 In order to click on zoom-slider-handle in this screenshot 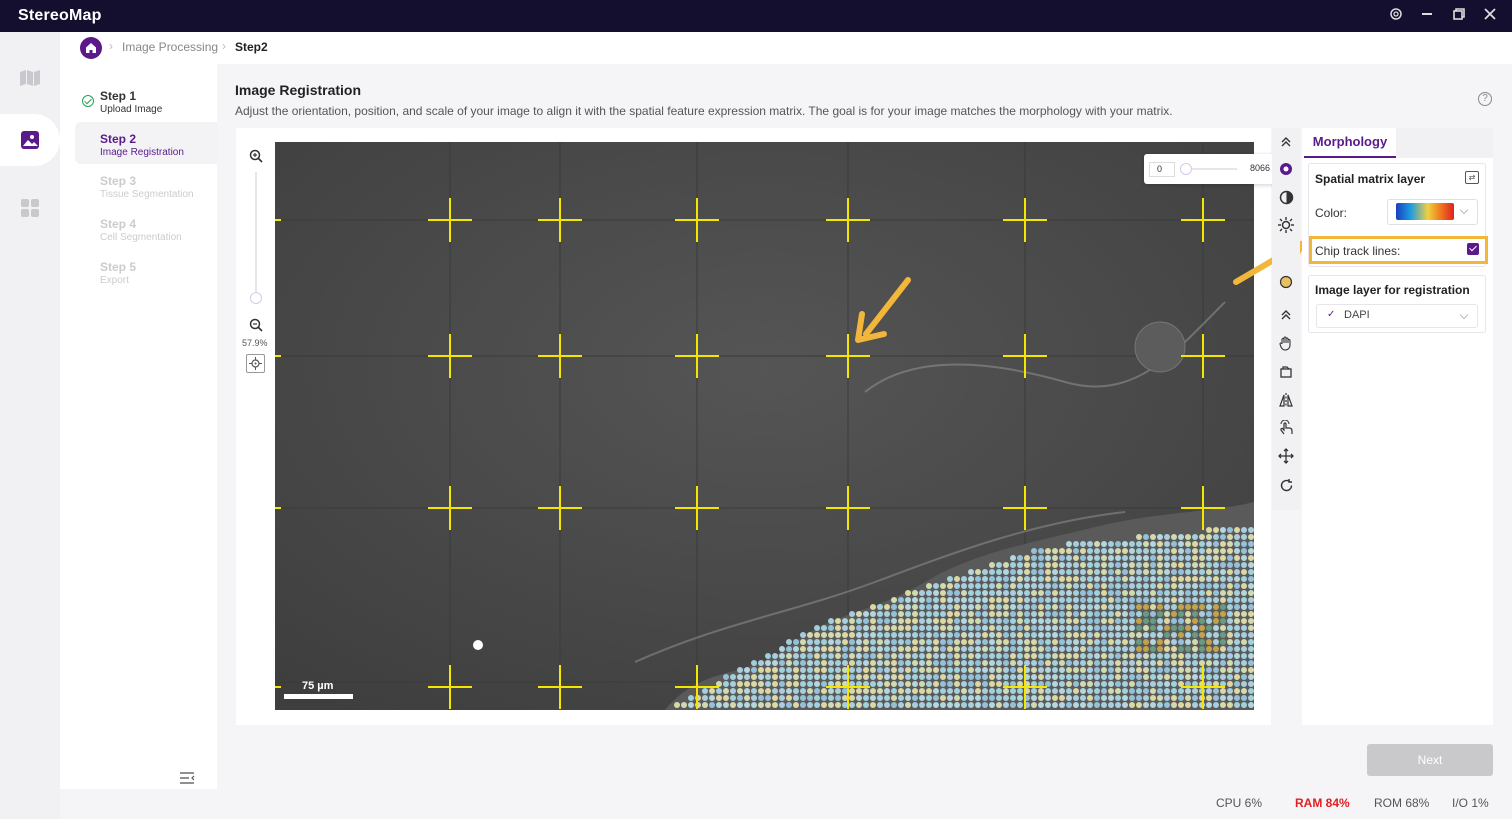, I will do `click(256, 298)`.